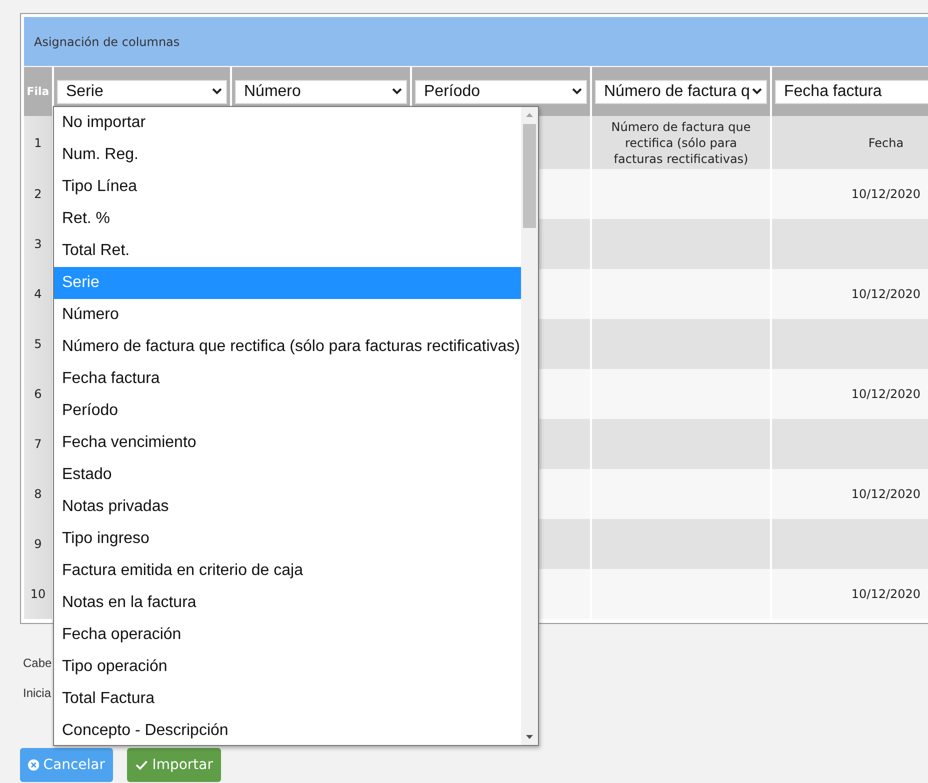 The image size is (928, 783). Describe the element at coordinates (287, 443) in the screenshot. I see `dropdown-option: Fecha vencimiento` at that location.